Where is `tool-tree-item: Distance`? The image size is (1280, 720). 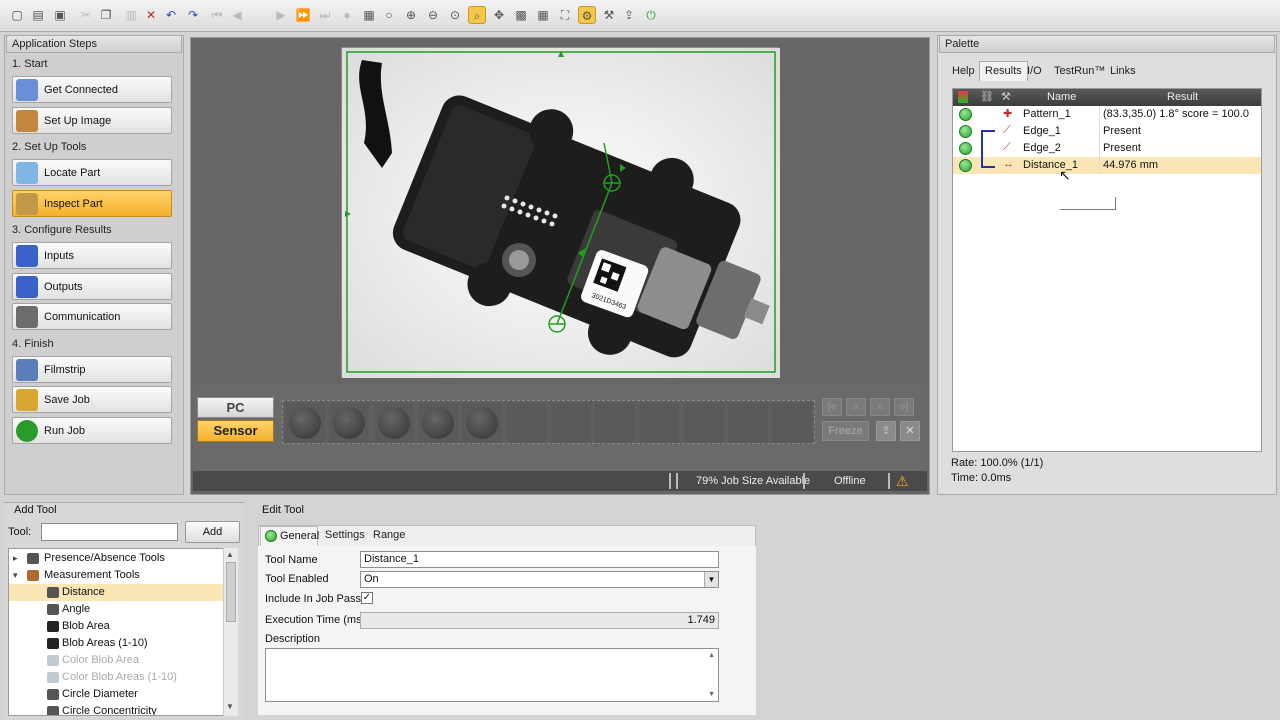 tool-tree-item: Distance is located at coordinates (116, 592).